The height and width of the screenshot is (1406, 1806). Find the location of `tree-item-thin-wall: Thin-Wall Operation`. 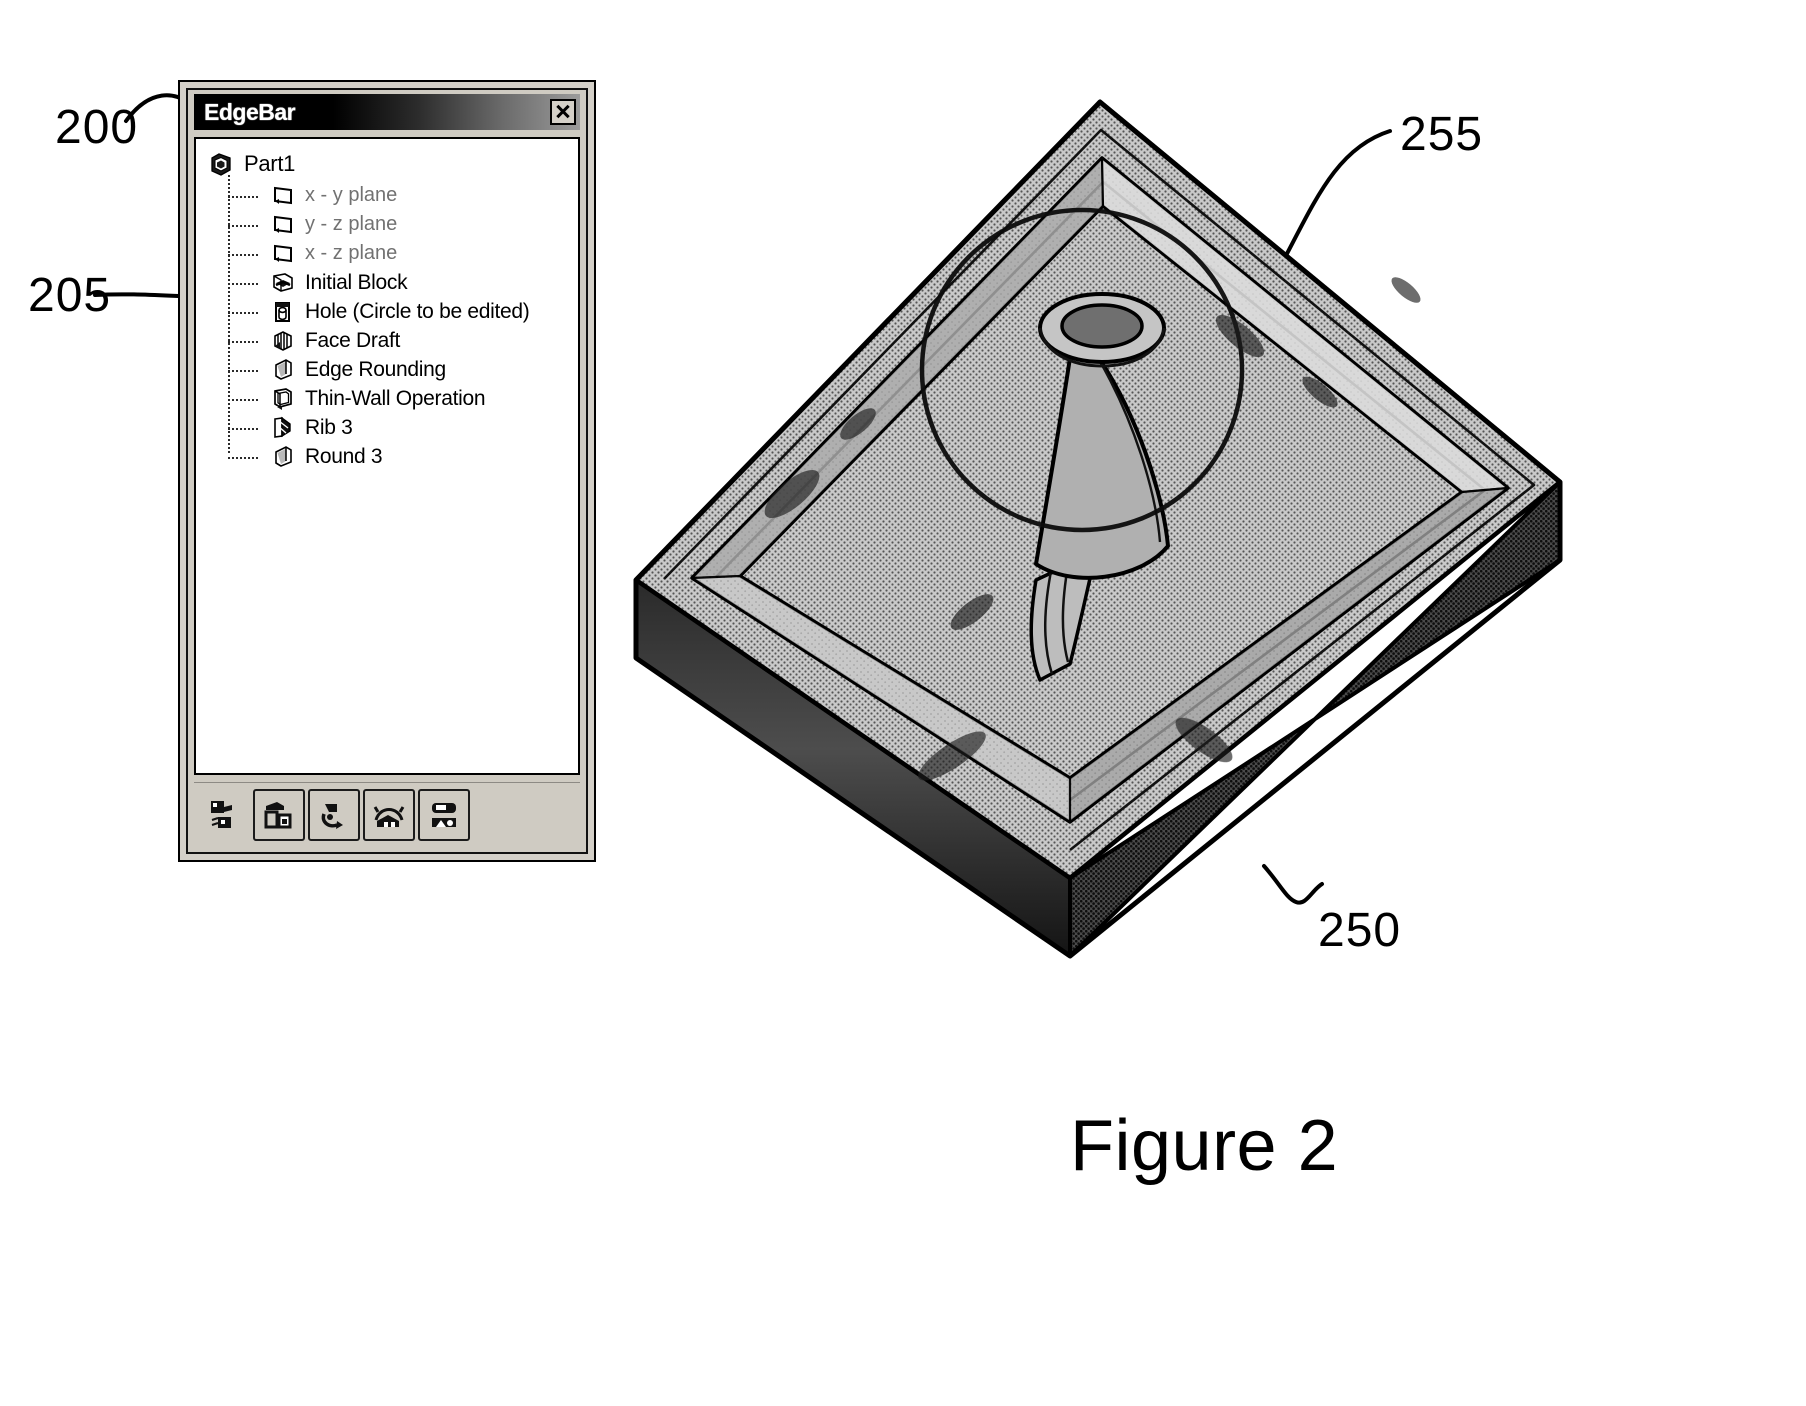

tree-item-thin-wall: Thin-Wall Operation is located at coordinates (400, 398).